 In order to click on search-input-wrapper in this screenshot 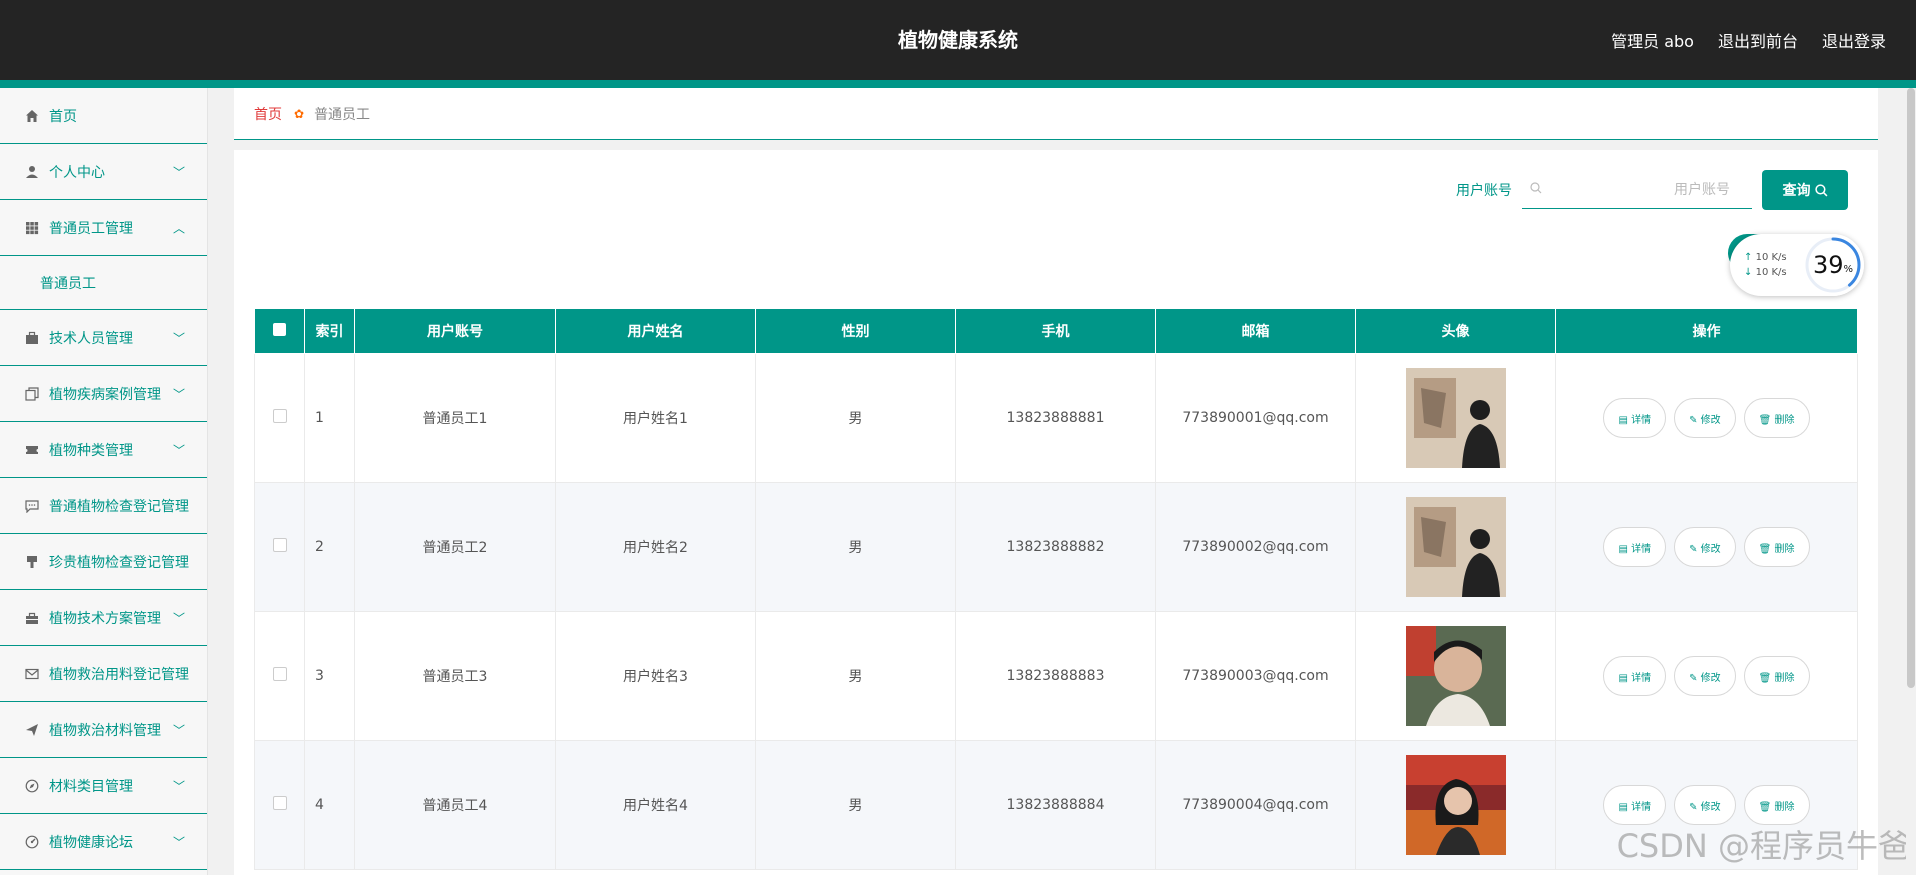, I will do `click(1637, 190)`.